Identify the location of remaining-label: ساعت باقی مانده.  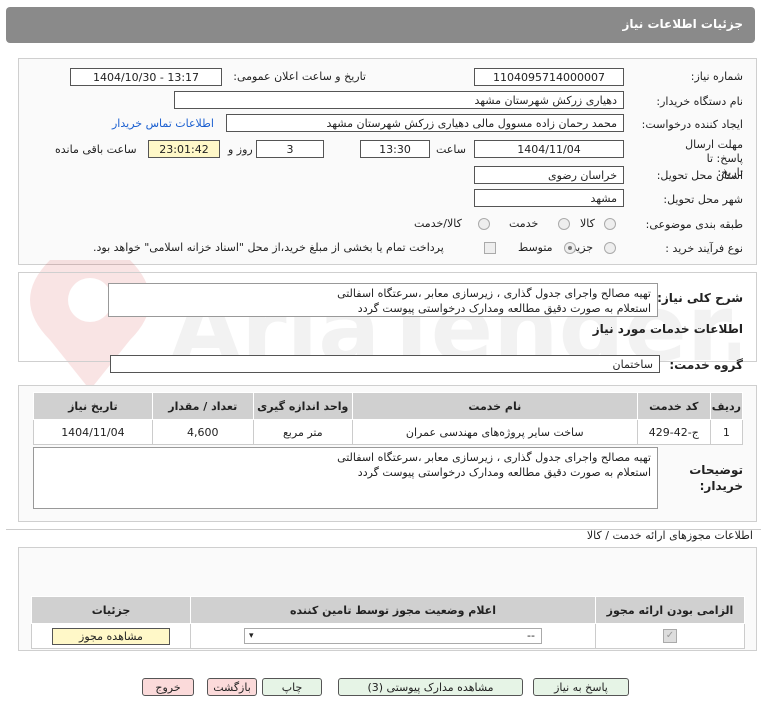
(96, 149).